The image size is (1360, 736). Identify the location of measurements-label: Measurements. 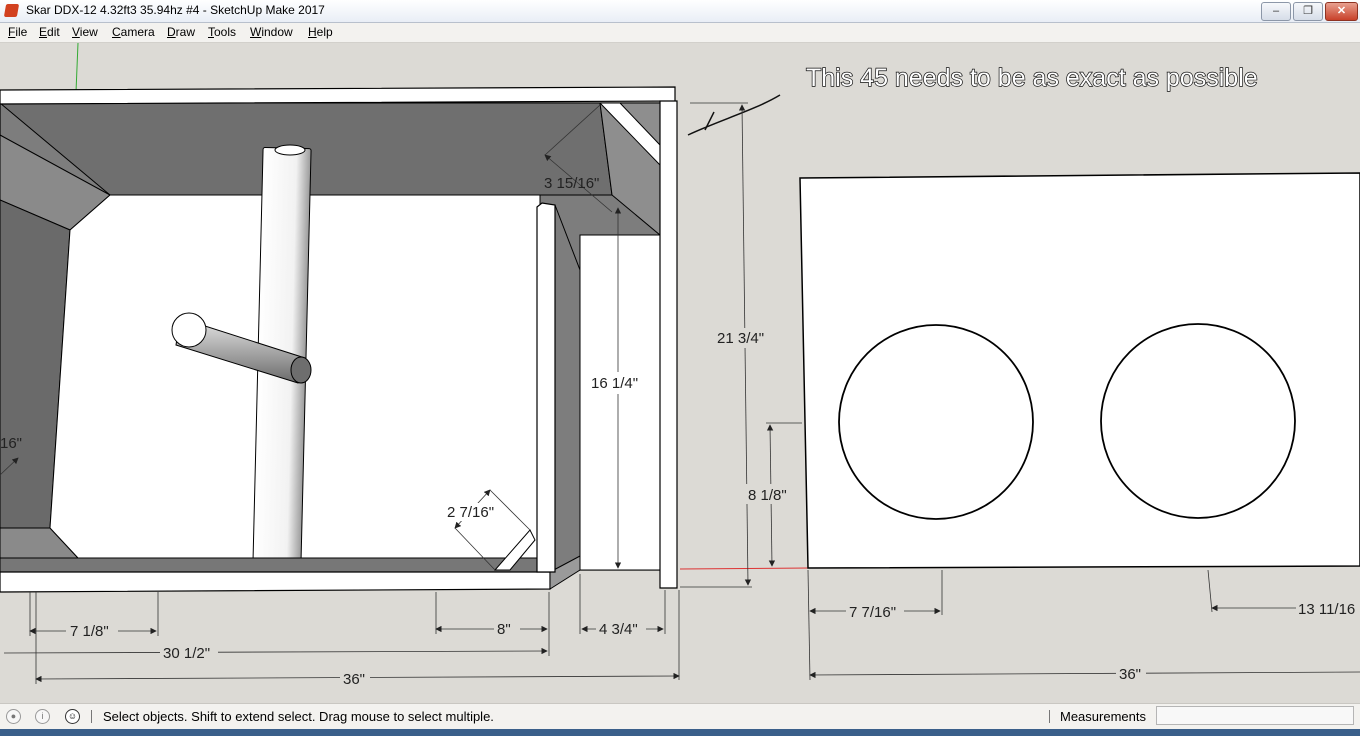
(1103, 716).